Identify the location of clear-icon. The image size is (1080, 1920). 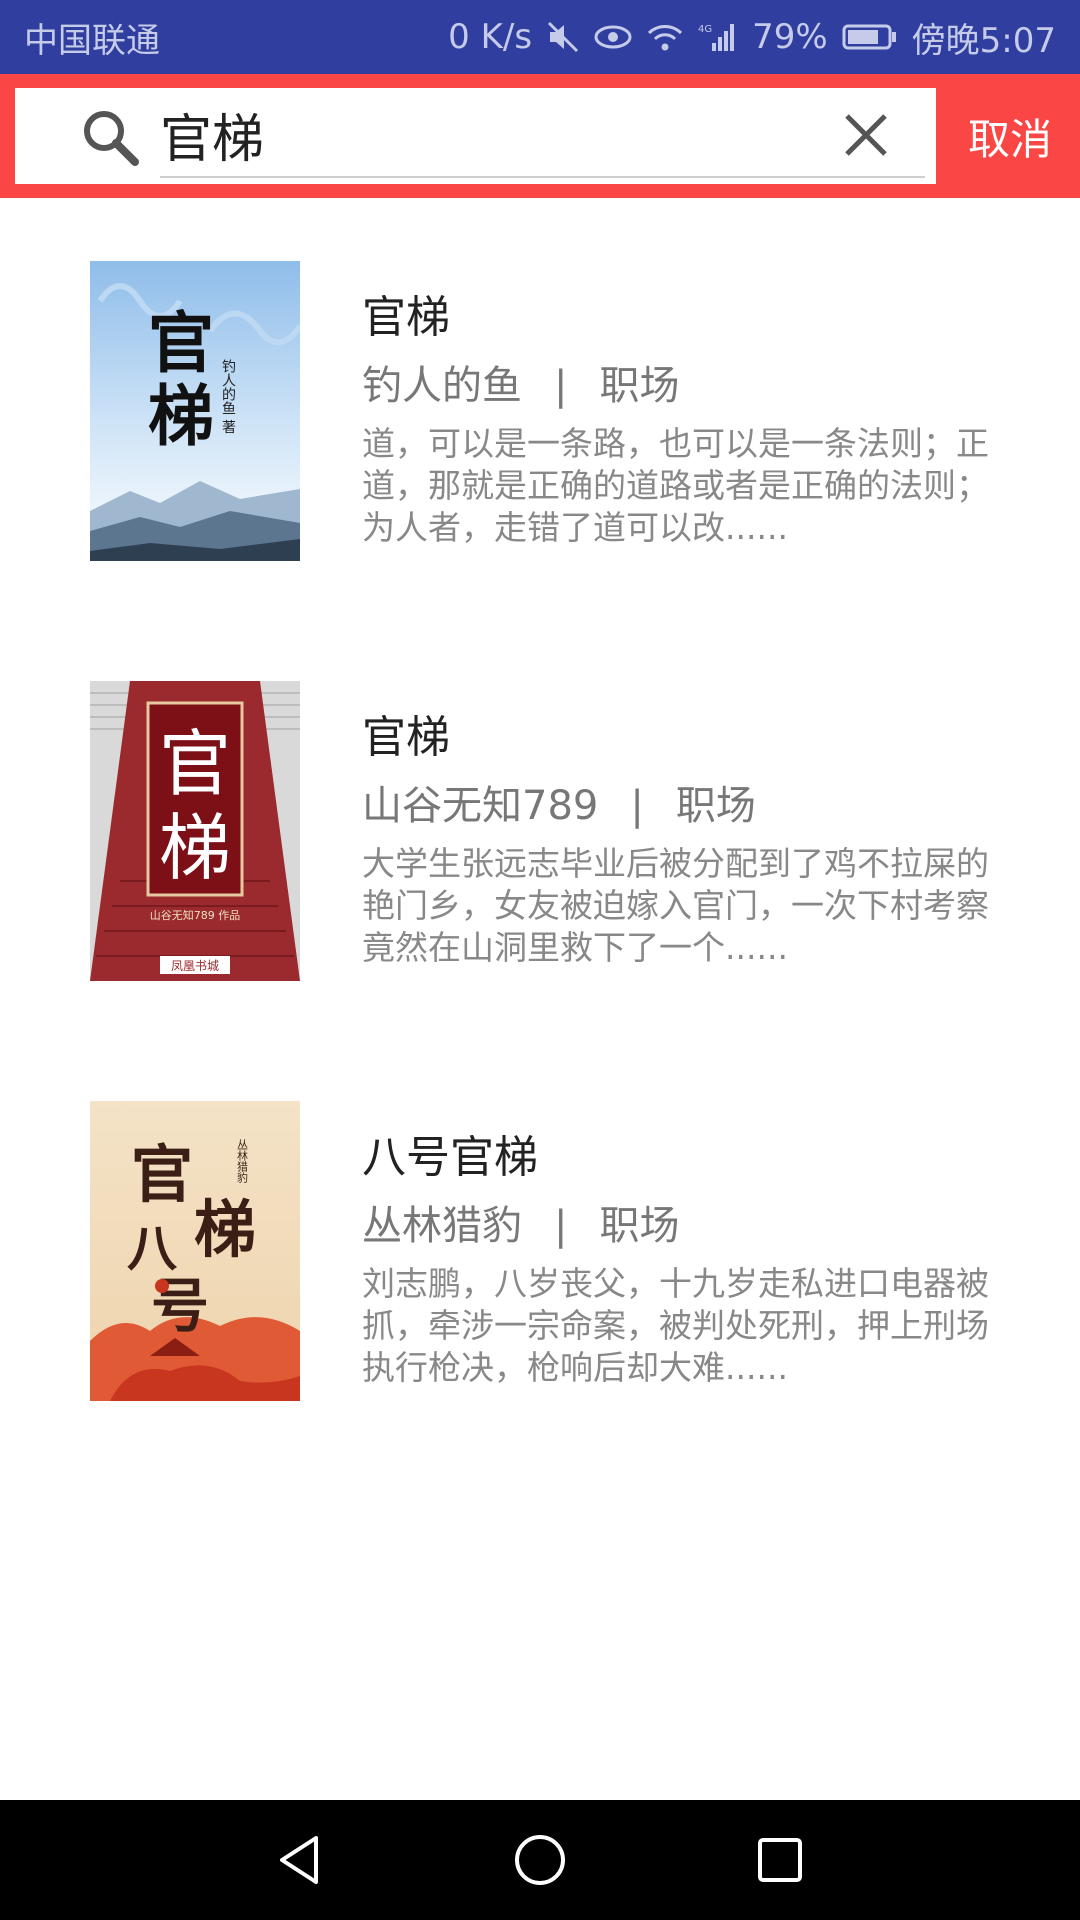
(866, 135).